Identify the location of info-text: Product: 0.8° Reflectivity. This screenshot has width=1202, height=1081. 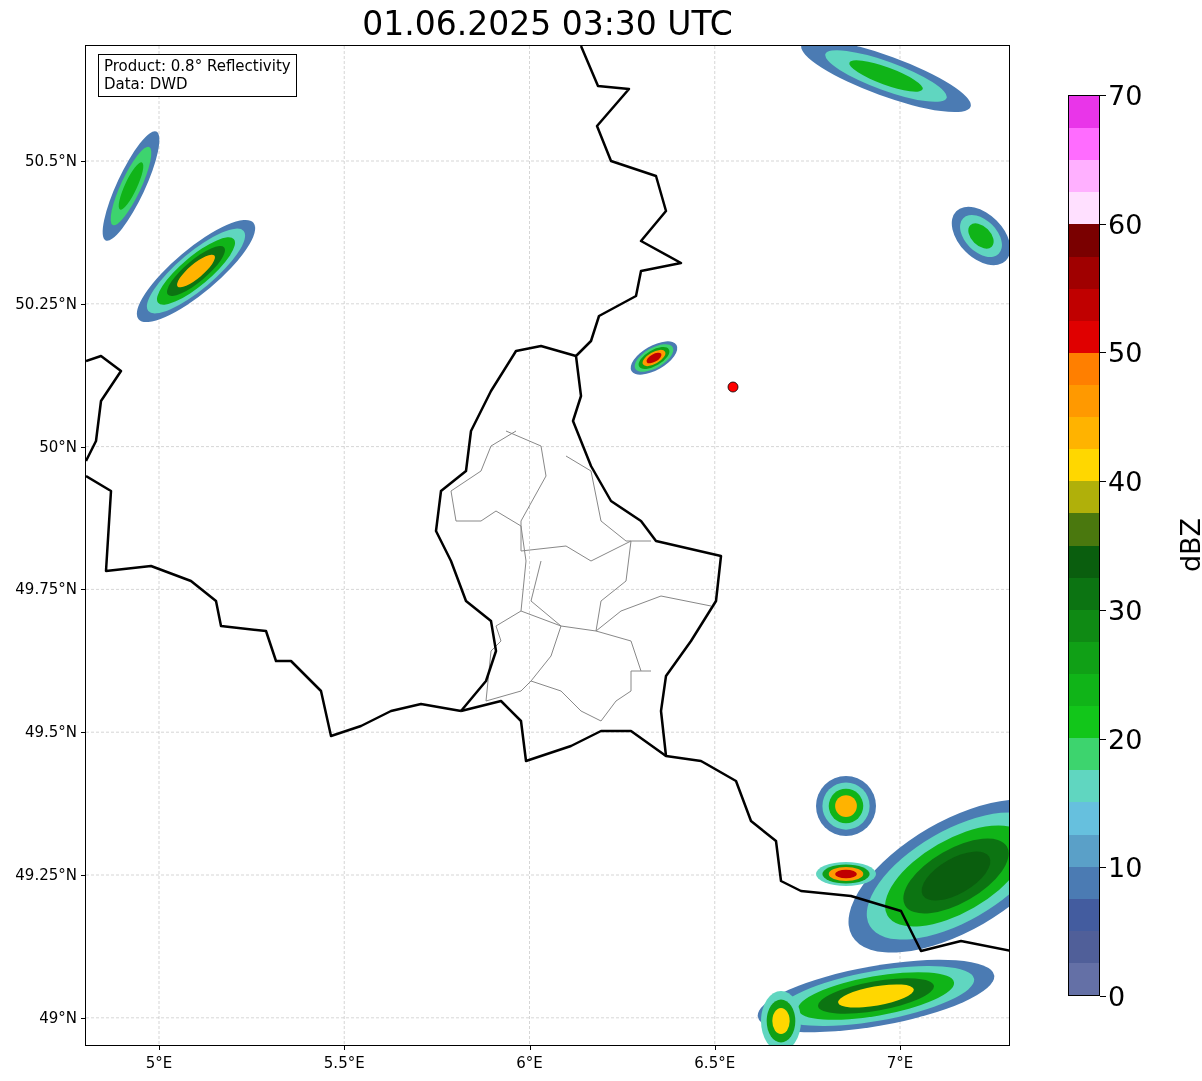
(197, 66).